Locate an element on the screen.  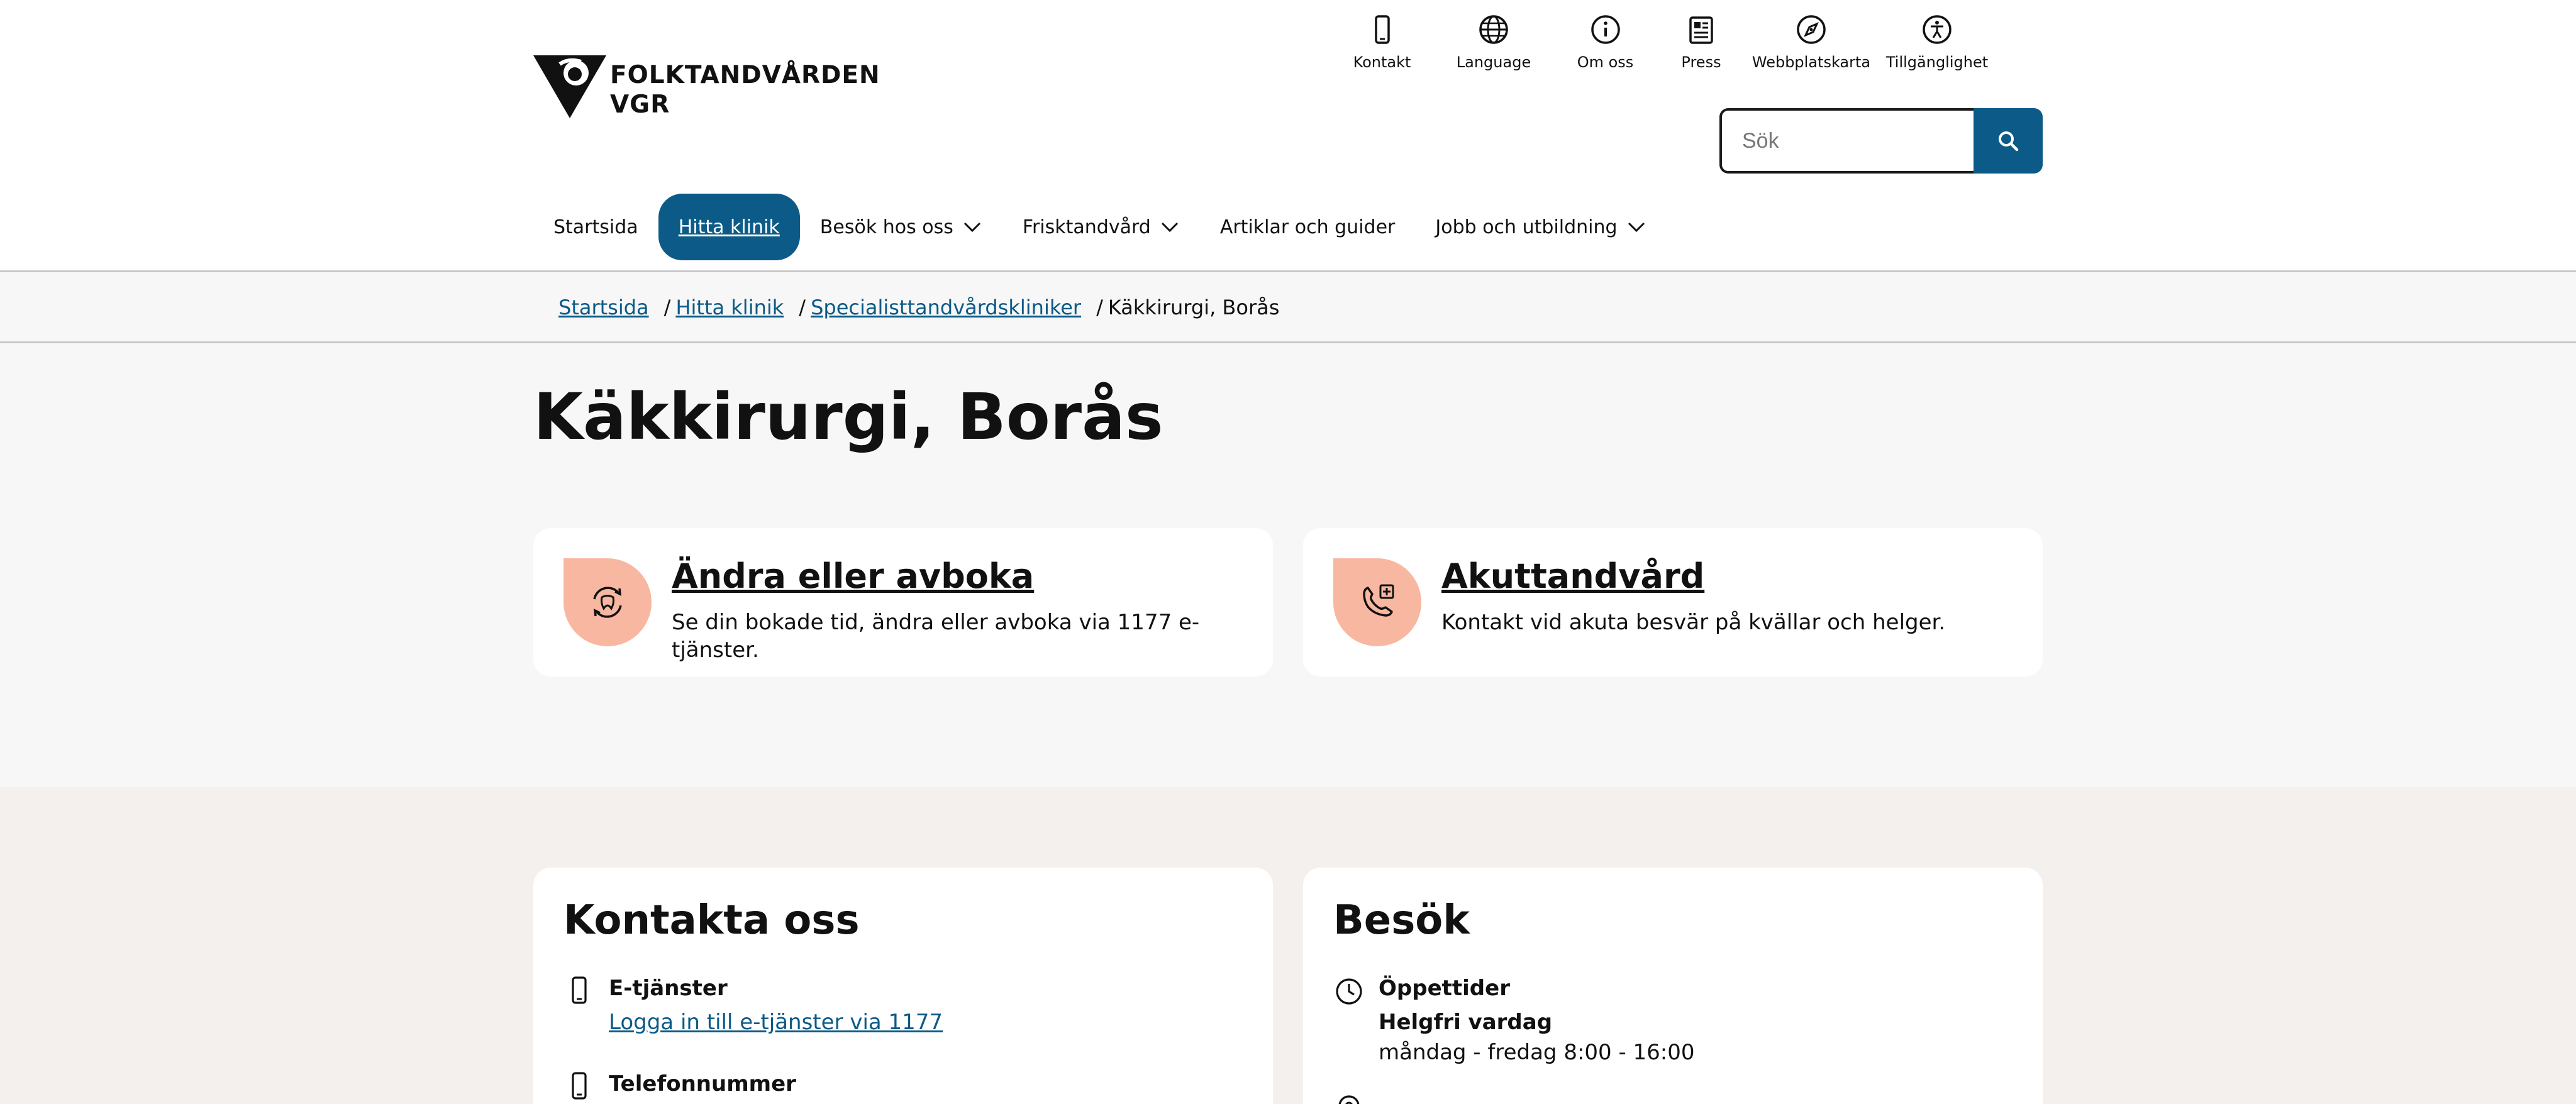
search-input is located at coordinates (1846, 141).